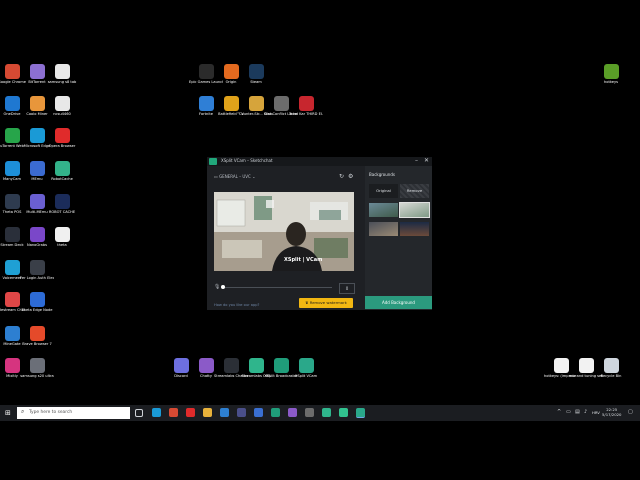 This screenshot has width=640, height=480. I want to click on taskbar-folder-icon, so click(207, 412).